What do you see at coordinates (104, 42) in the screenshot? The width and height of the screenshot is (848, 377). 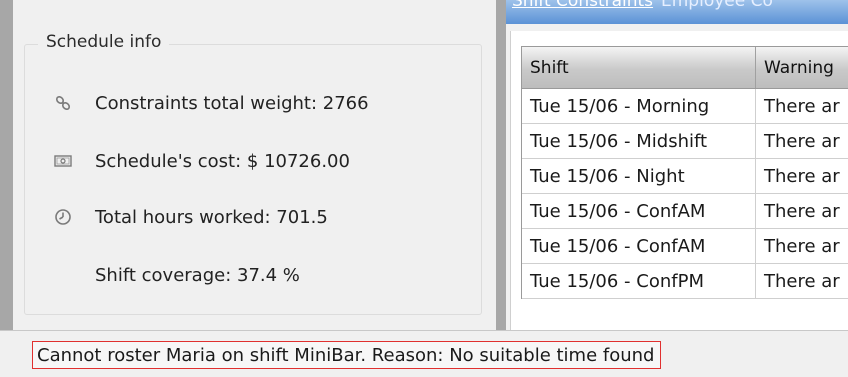 I see `schedule-info-title: Schedule info` at bounding box center [104, 42].